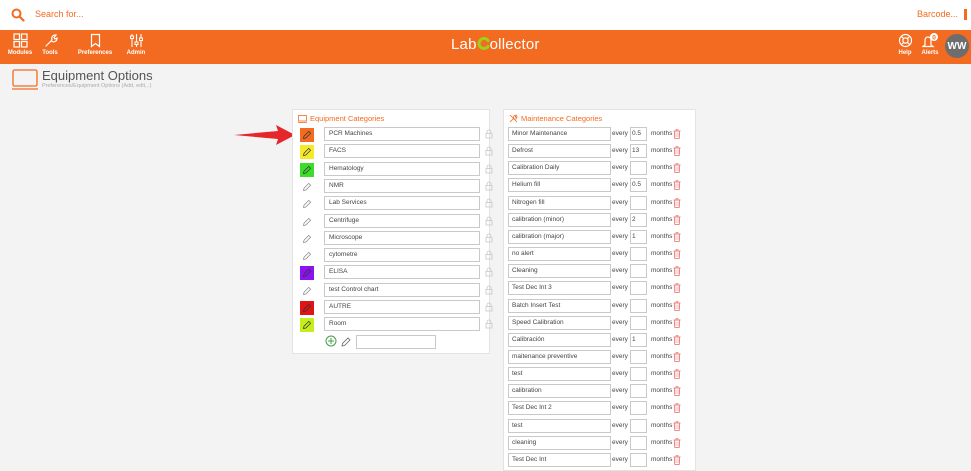 This screenshot has height=471, width=971. Describe the element at coordinates (559, 322) in the screenshot. I see `maintenance-category-input: Speed Calibration` at that location.